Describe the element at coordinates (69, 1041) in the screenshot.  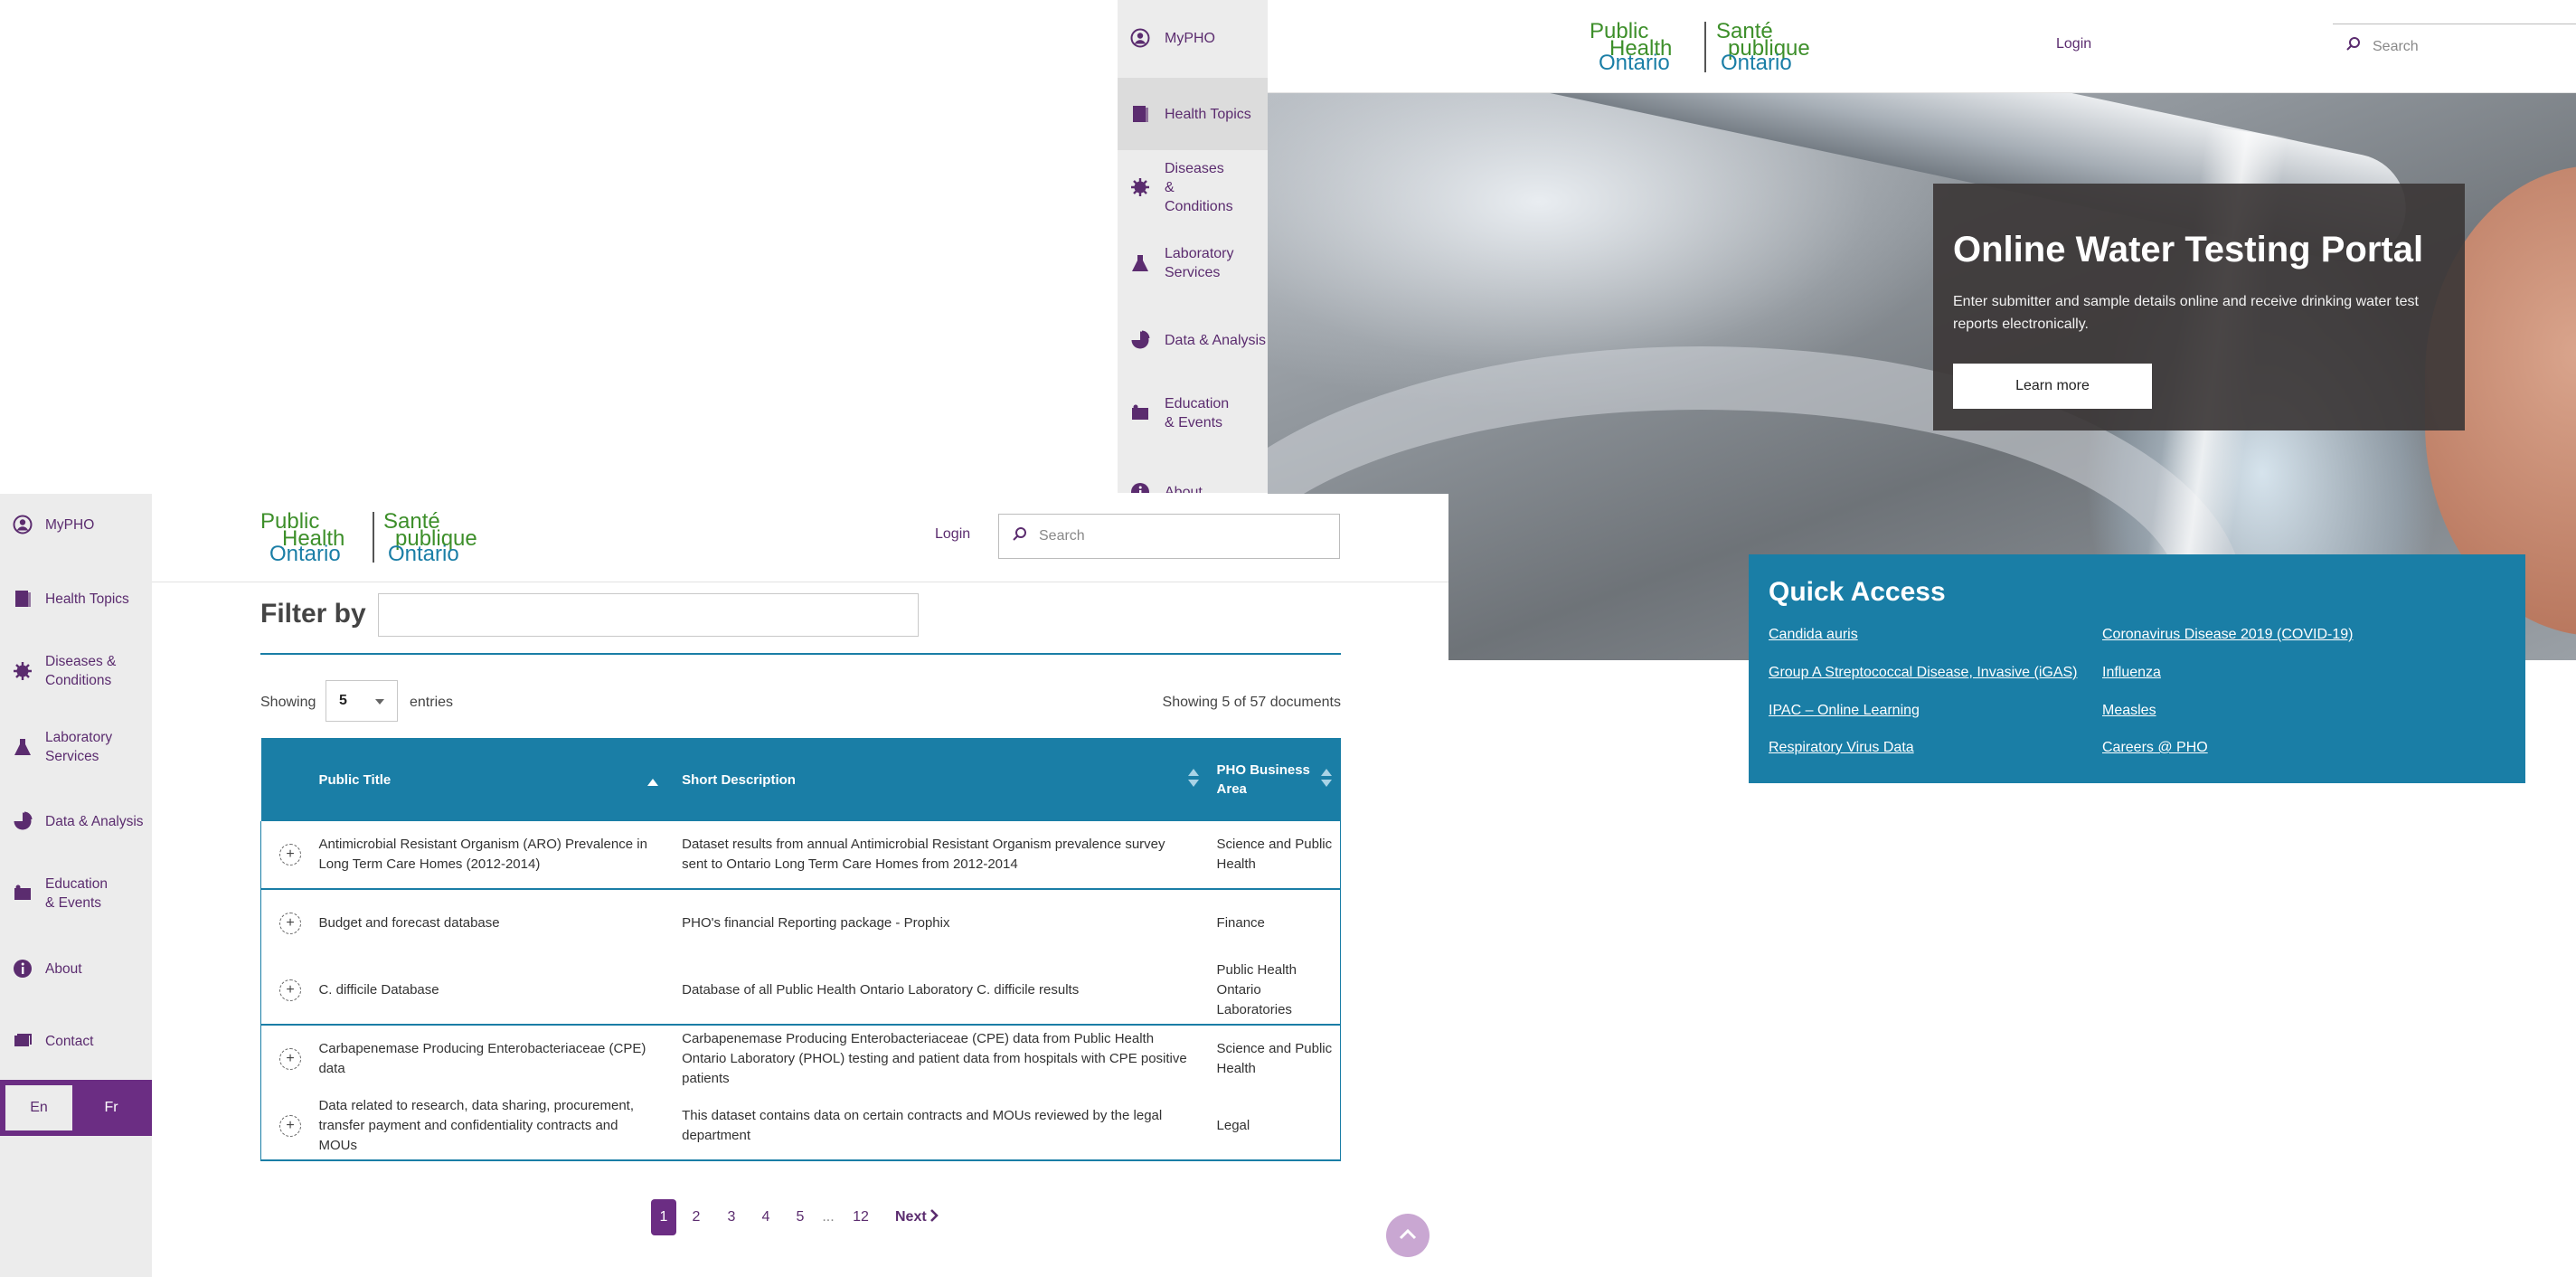
I see `sidebar-item-label: Contact` at that location.